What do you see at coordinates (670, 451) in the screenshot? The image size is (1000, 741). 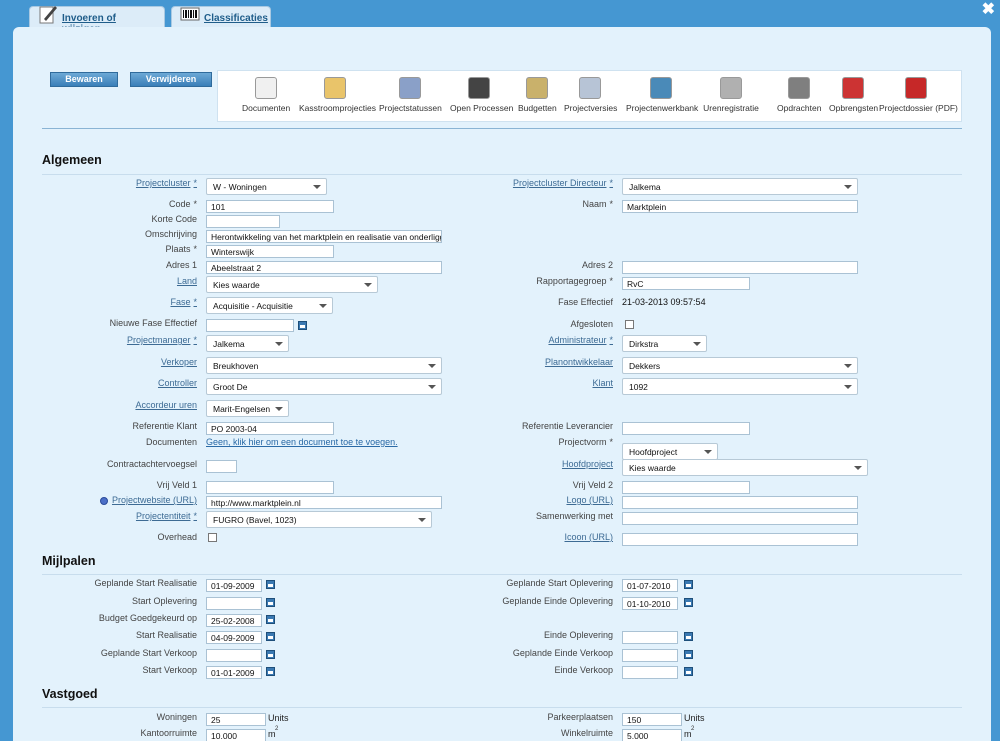 I see `projectvorm-select: Hoofdproject` at bounding box center [670, 451].